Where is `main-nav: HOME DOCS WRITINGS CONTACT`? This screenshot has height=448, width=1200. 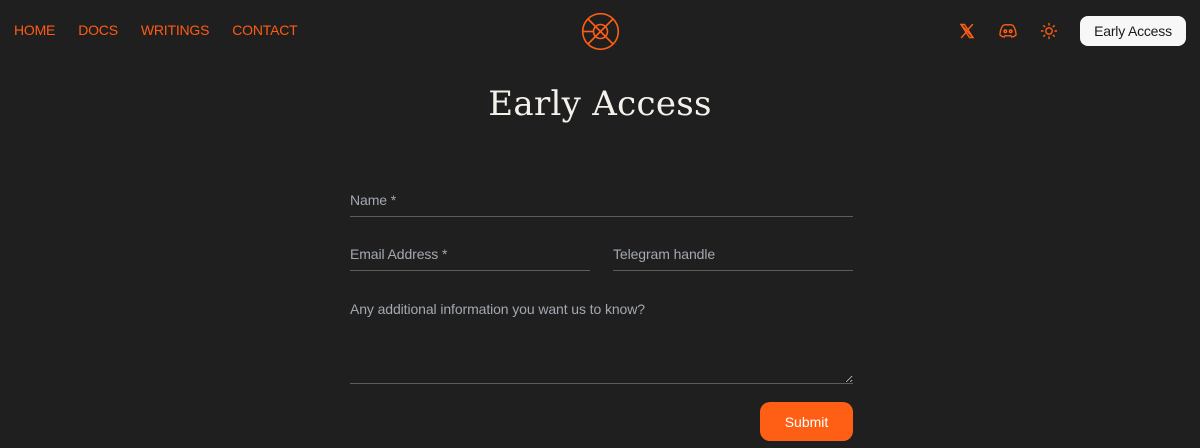
main-nav: HOME DOCS WRITINGS CONTACT is located at coordinates (156, 30).